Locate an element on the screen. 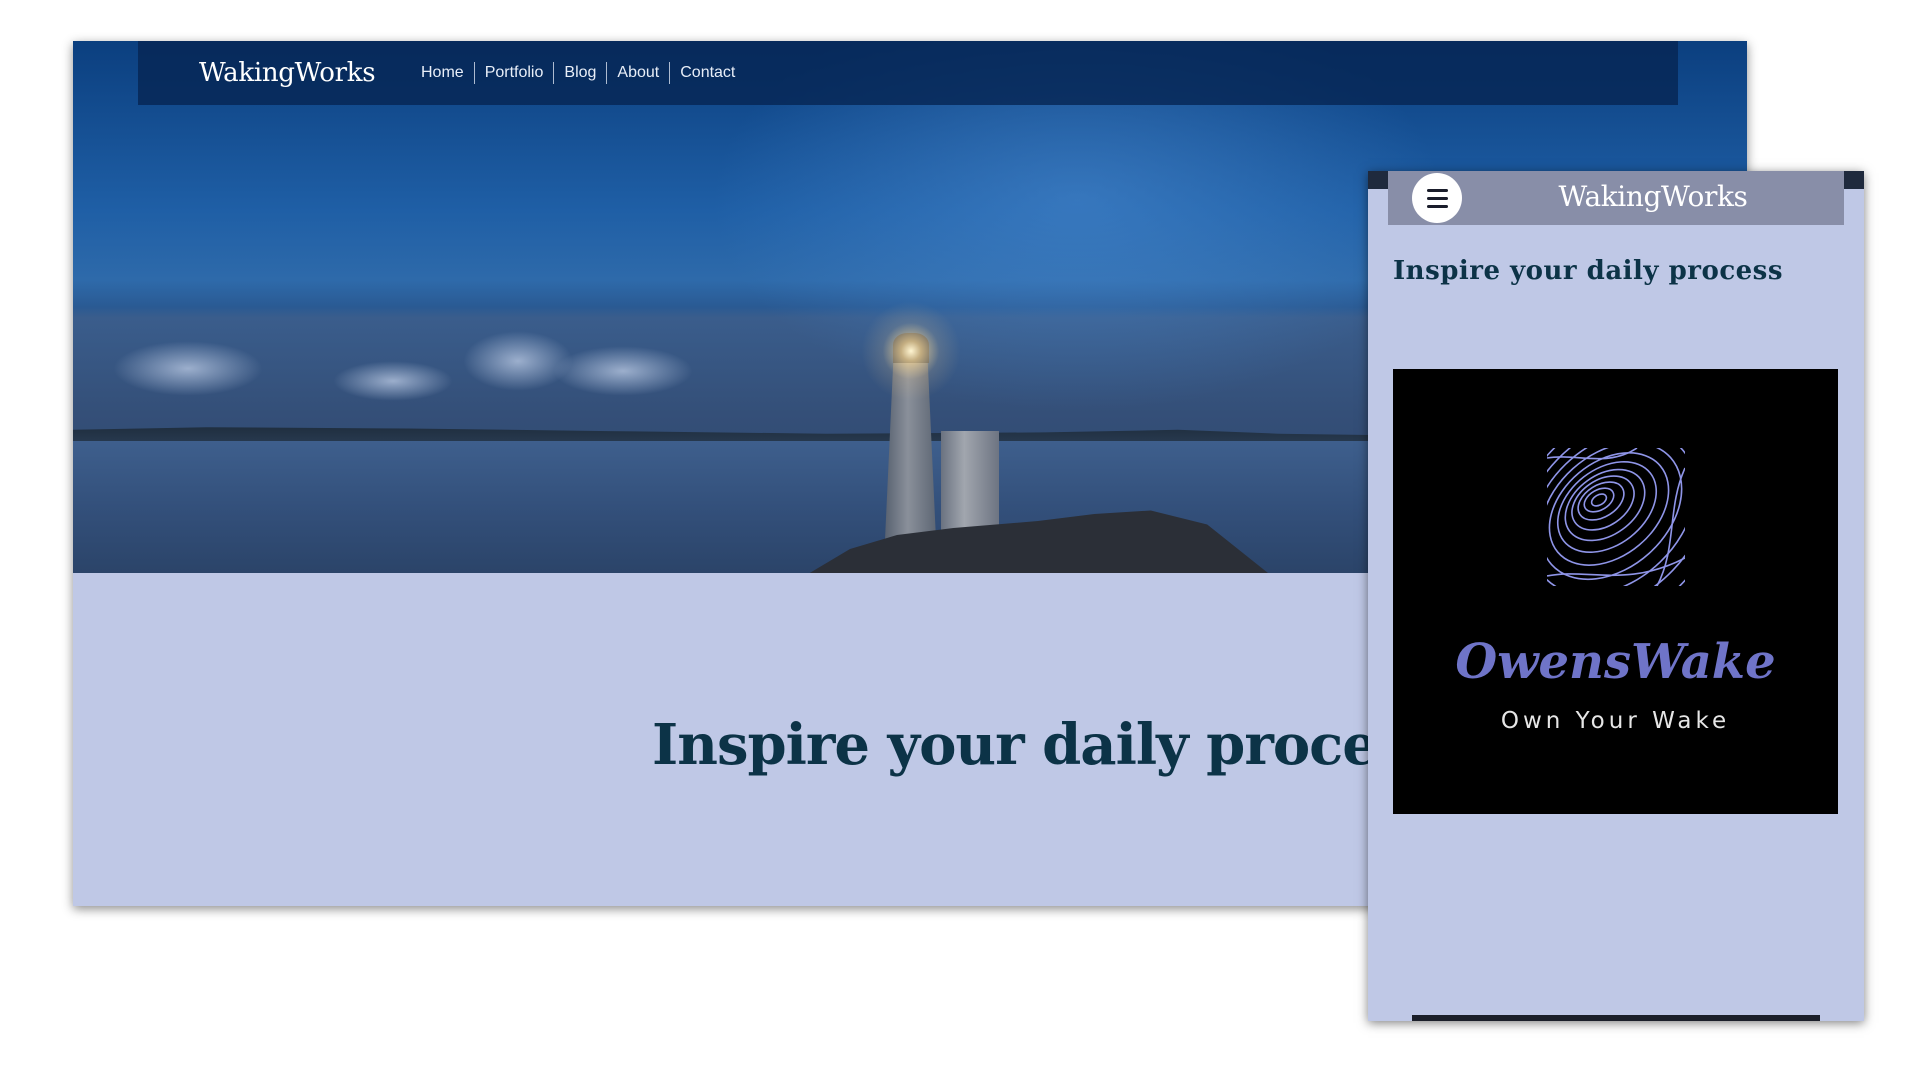  mobile-page-heading: Inspire your daily process is located at coordinates (1588, 271).